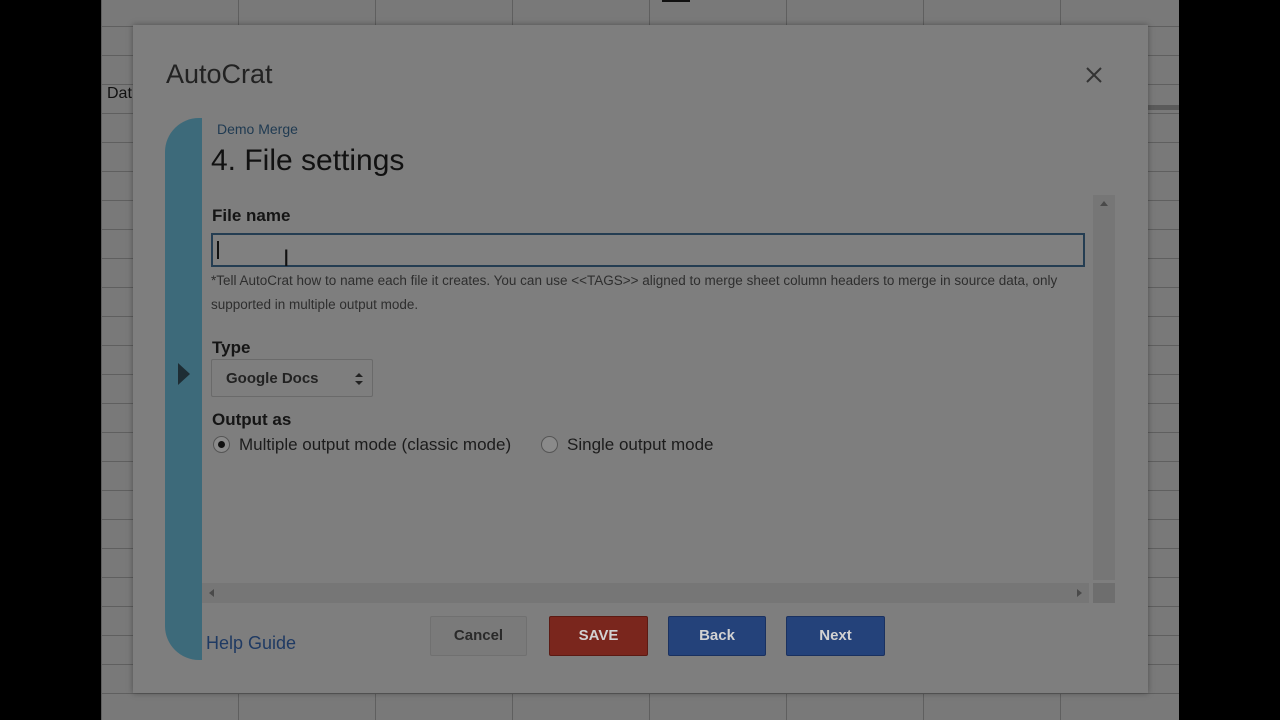 This screenshot has width=1280, height=720. Describe the element at coordinates (478, 636) in the screenshot. I see `cancel-button: Cancel` at that location.